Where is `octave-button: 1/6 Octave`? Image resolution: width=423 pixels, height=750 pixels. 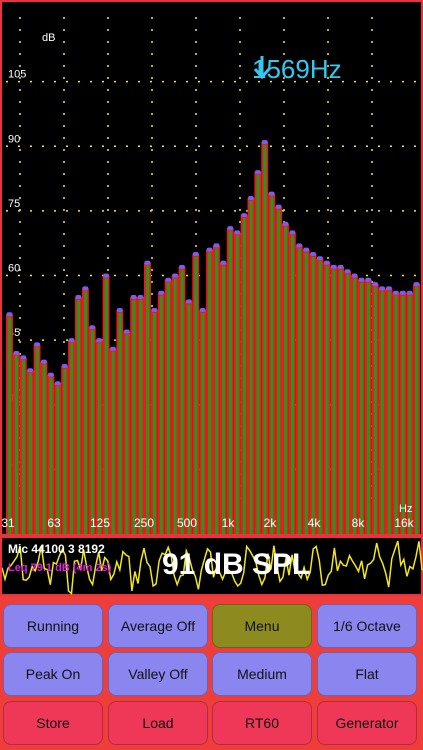 octave-button: 1/6 Octave is located at coordinates (367, 626).